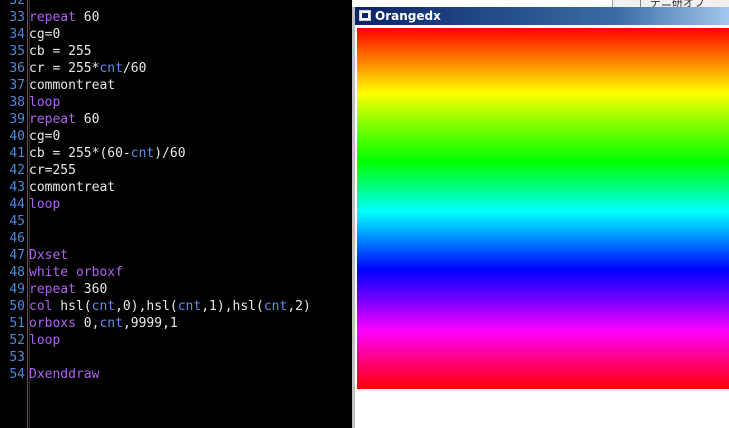 This screenshot has width=729, height=428. What do you see at coordinates (17, 4) in the screenshot?
I see `line-number: 32` at bounding box center [17, 4].